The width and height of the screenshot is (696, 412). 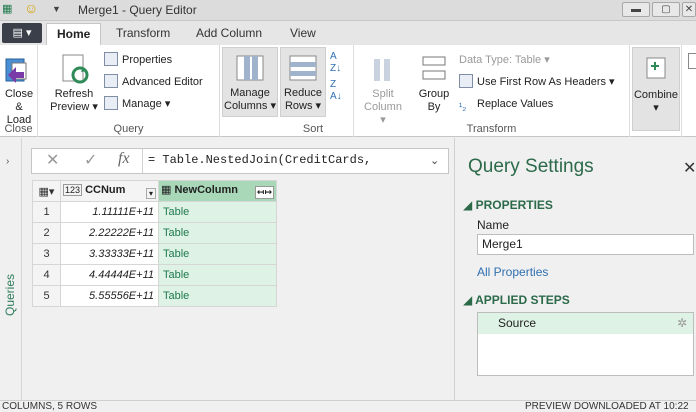 What do you see at coordinates (7, 161) in the screenshot?
I see `expand-queries-icon: ›` at bounding box center [7, 161].